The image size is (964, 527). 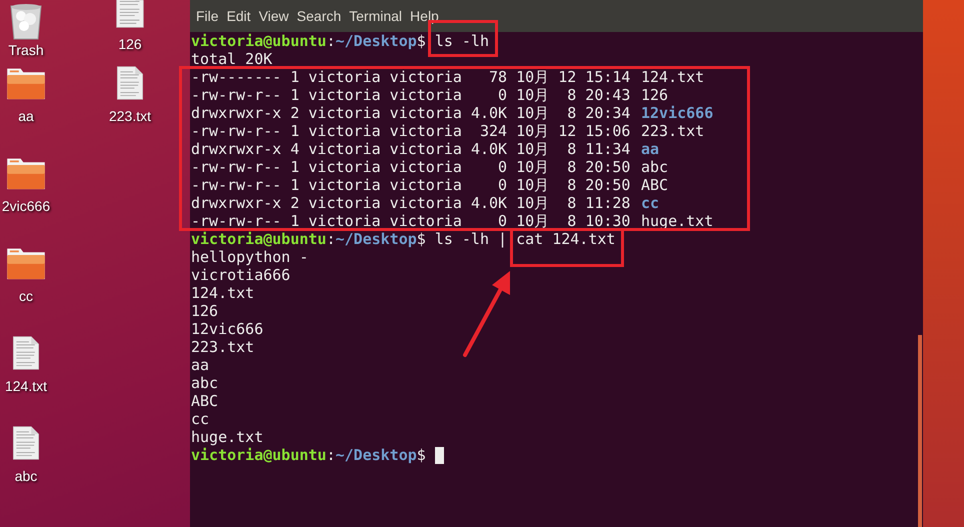 What do you see at coordinates (411, 149) in the screenshot?
I see `file-details: drwxrwxr-x 4 victoria victoria 4.0K 10月 8 11:34` at bounding box center [411, 149].